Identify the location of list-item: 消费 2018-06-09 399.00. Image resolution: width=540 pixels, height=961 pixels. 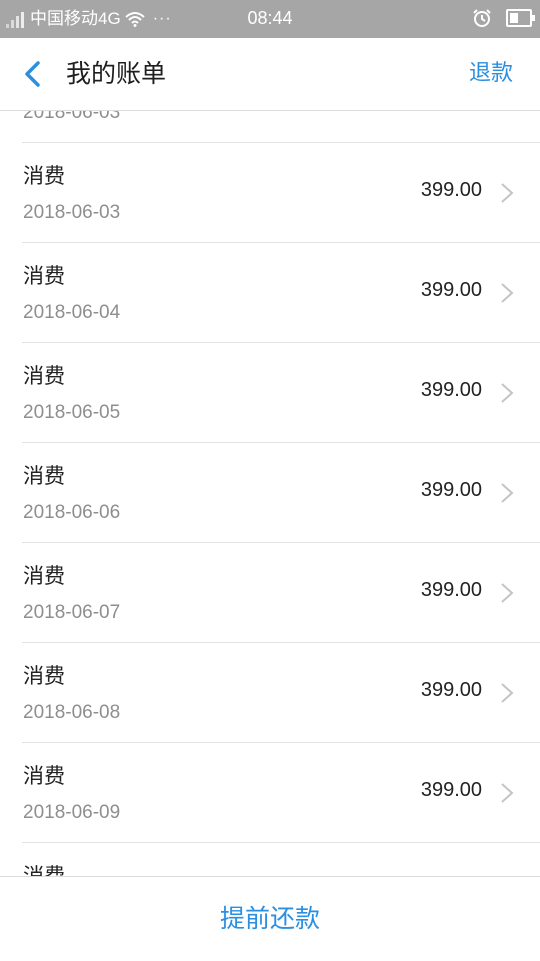
(281, 793).